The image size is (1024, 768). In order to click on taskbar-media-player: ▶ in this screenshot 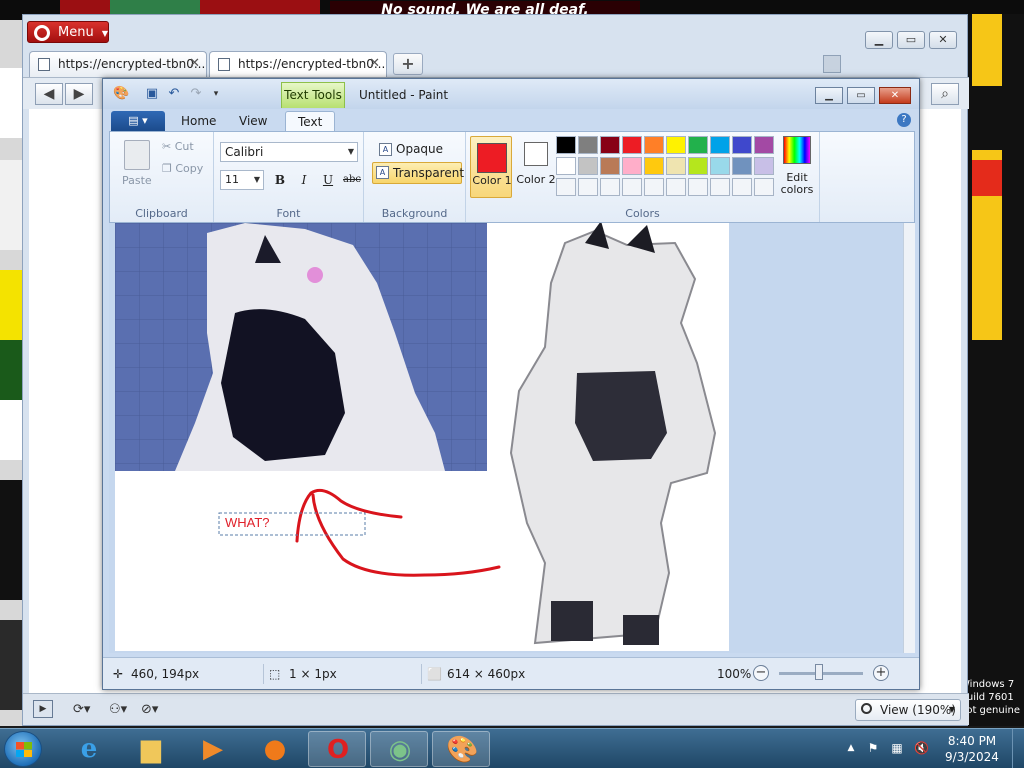, I will do `click(213, 749)`.